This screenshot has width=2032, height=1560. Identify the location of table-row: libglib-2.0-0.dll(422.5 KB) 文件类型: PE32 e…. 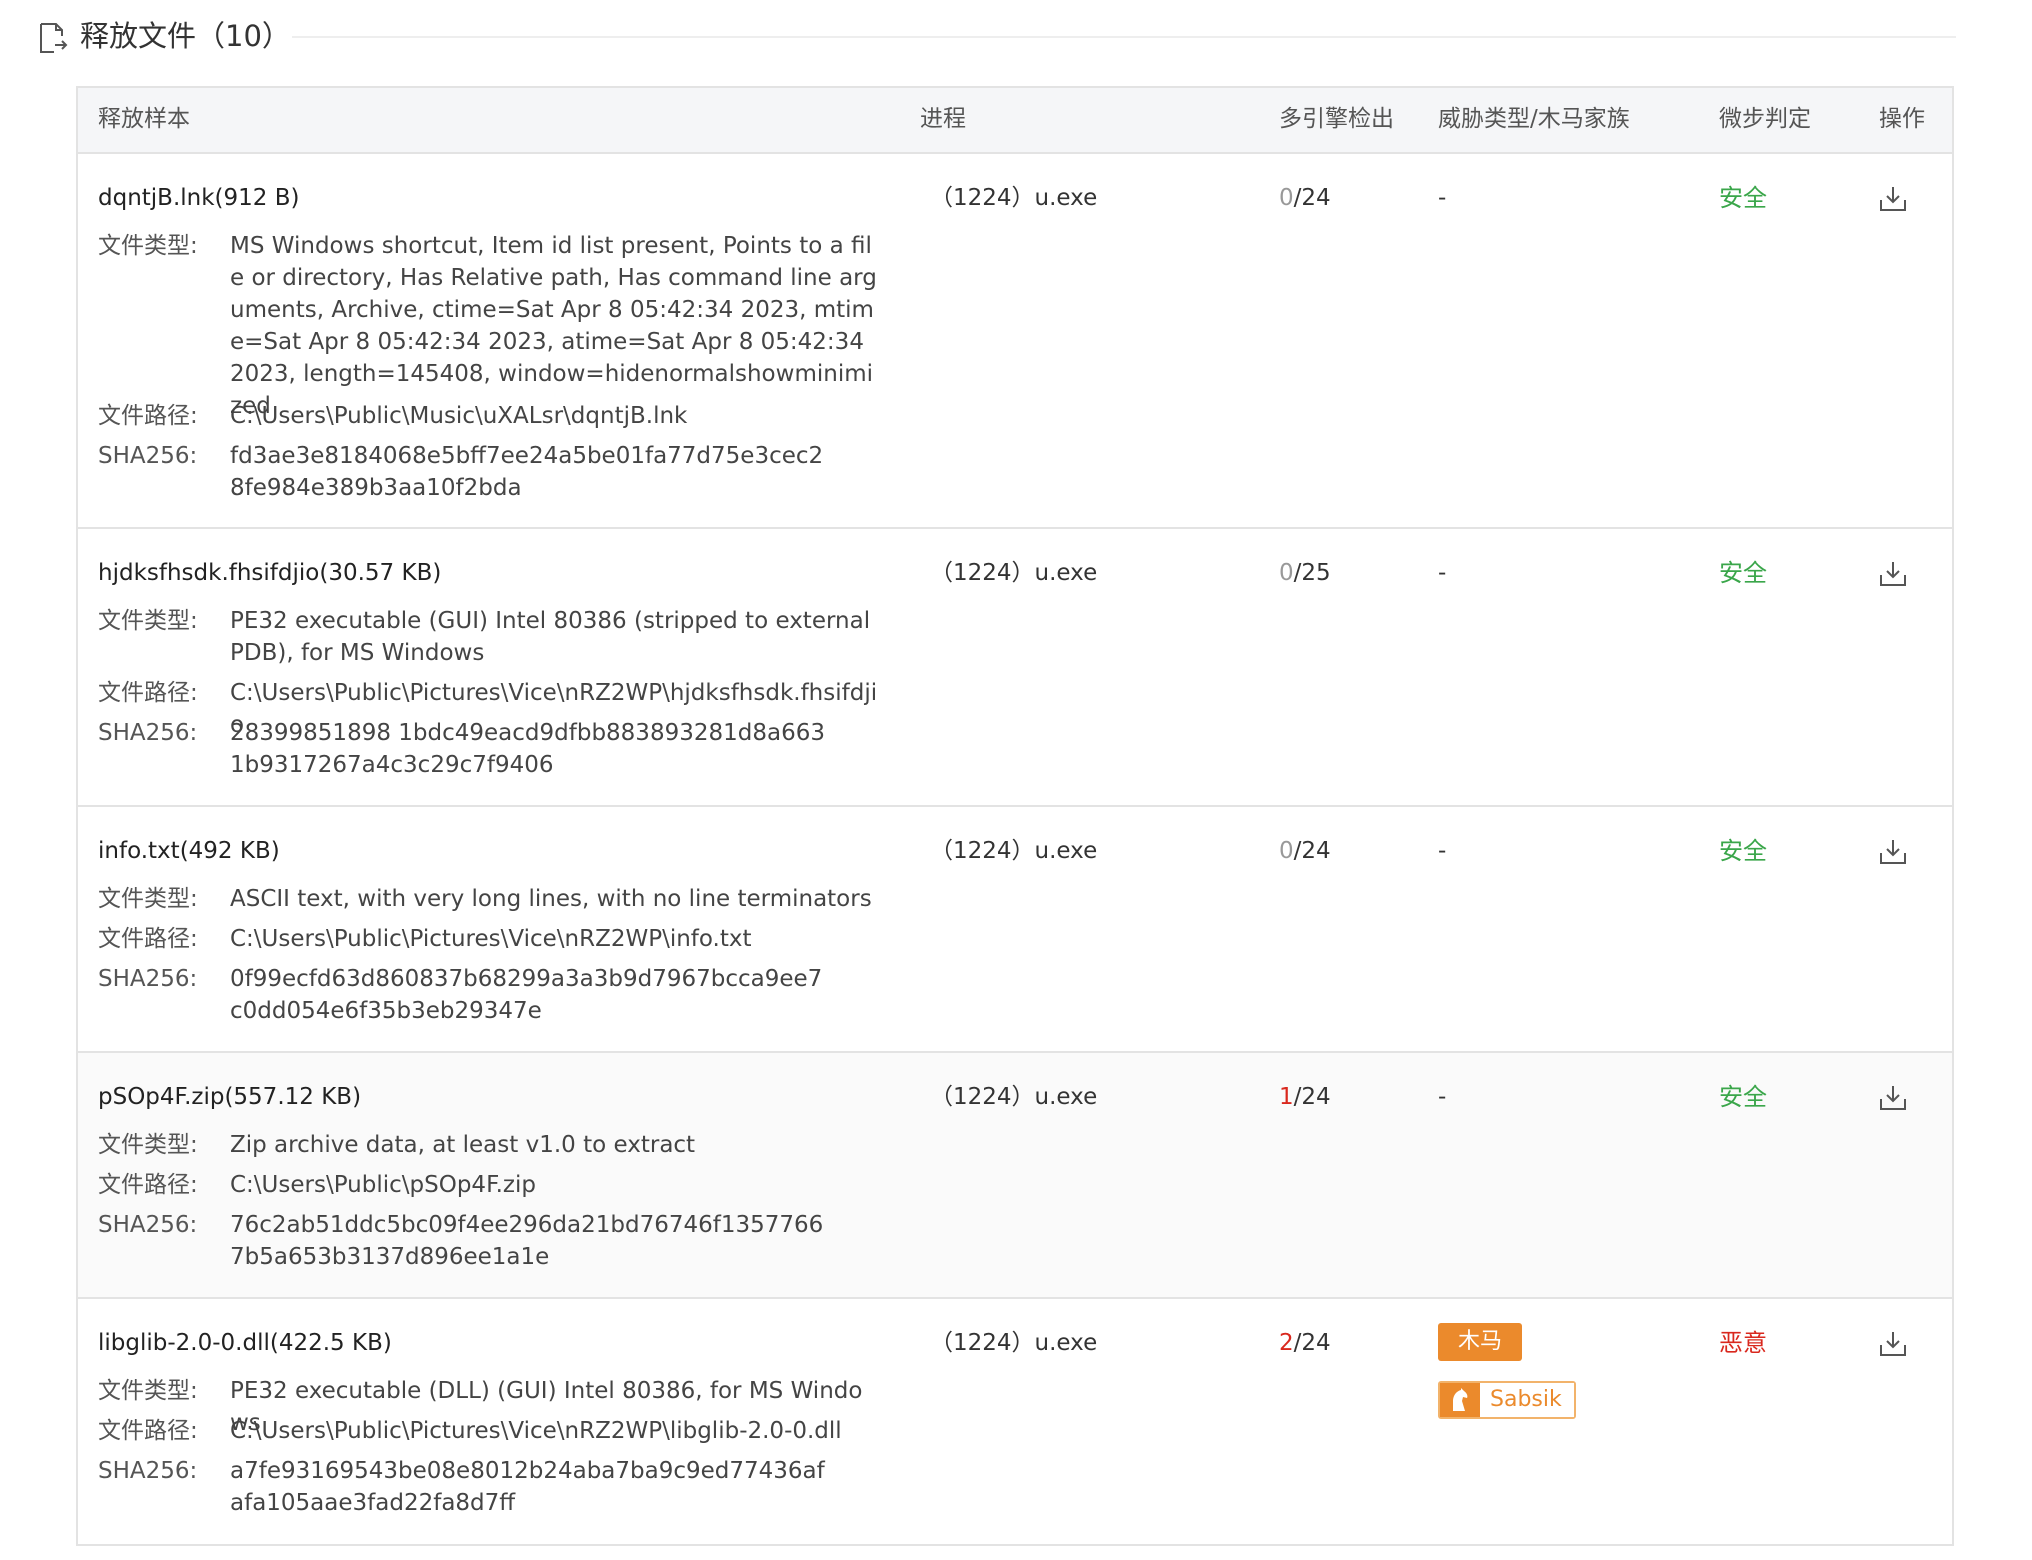
(1015, 1422).